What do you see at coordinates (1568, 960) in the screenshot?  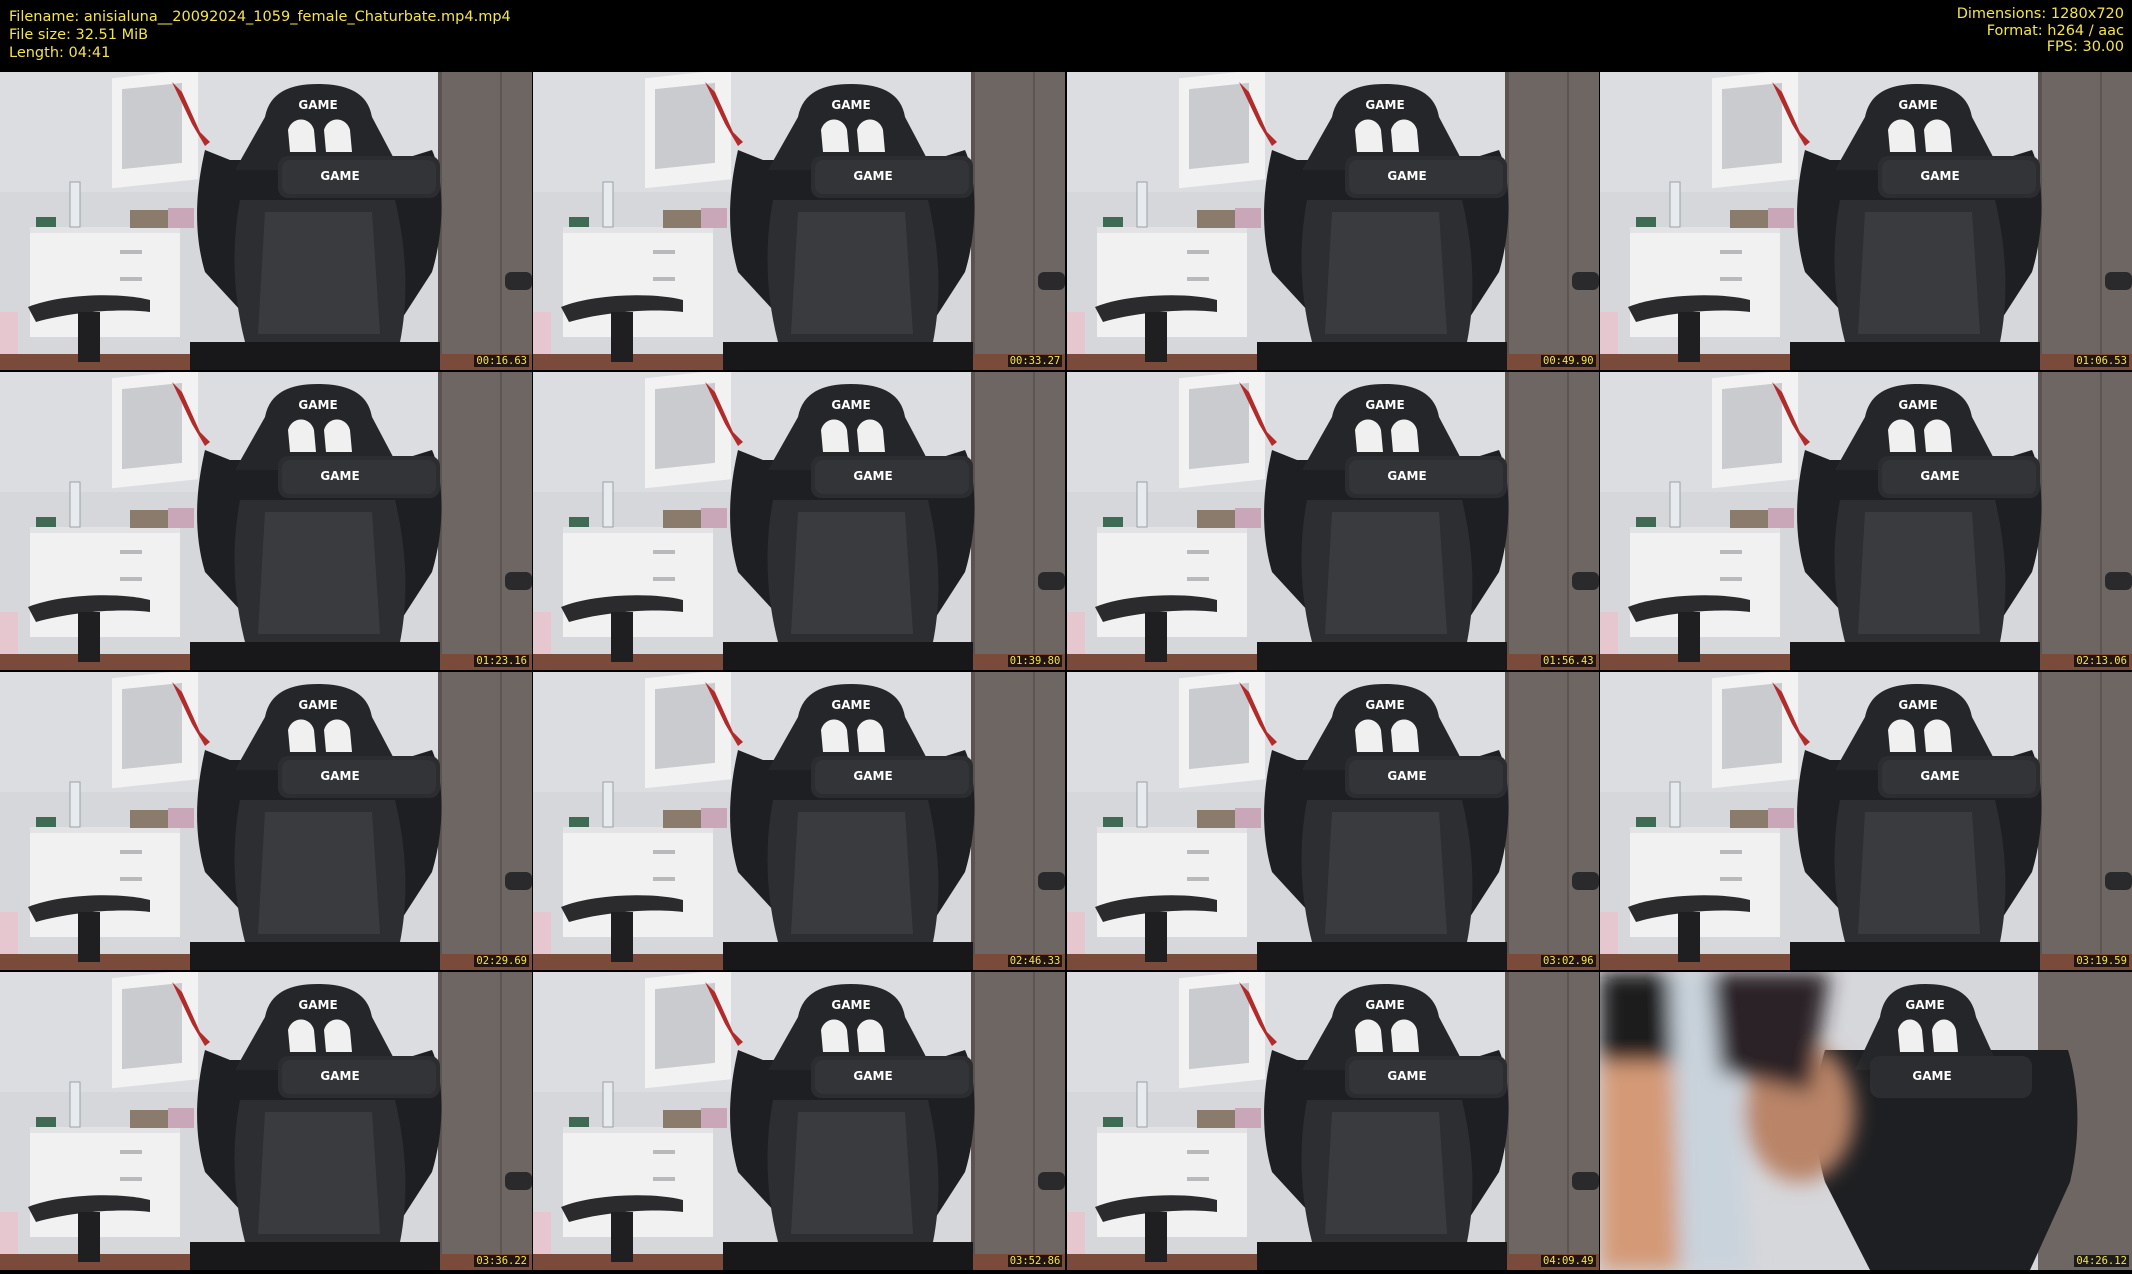 I see `frame-timestamp: 03:02.96` at bounding box center [1568, 960].